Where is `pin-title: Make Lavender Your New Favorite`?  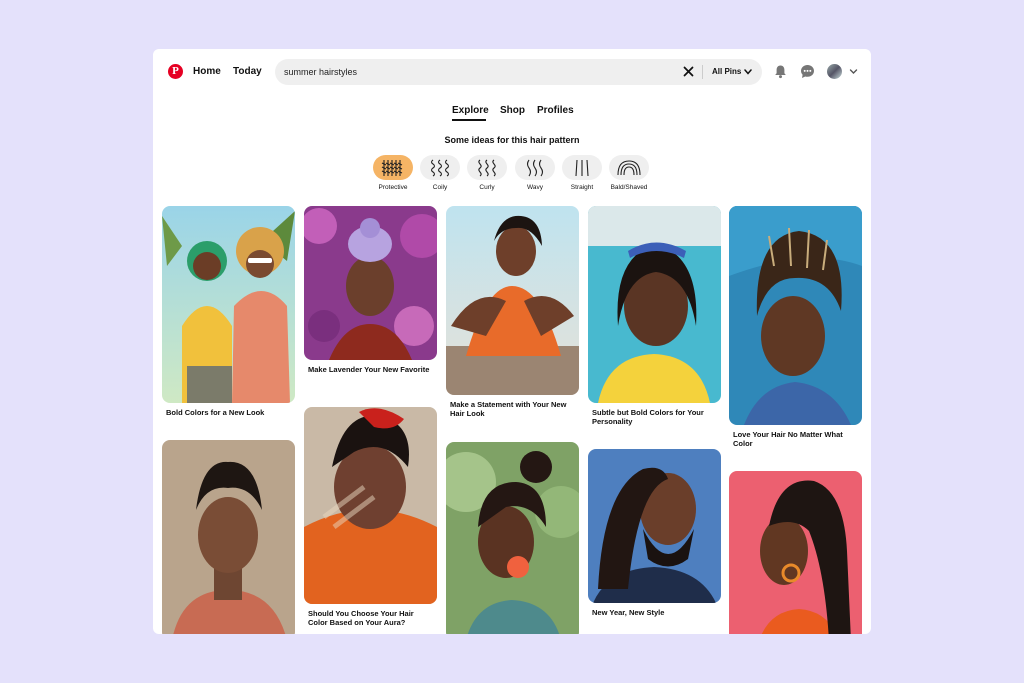
pin-title: Make Lavender Your New Favorite is located at coordinates (369, 369).